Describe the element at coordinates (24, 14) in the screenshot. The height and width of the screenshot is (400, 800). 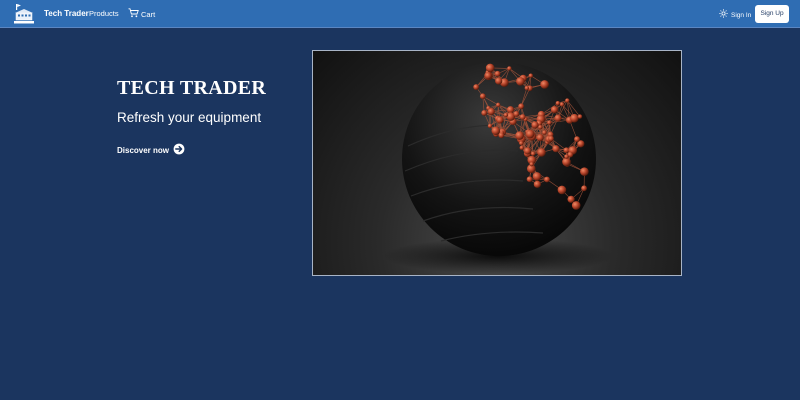
I see `store-logo-icon` at that location.